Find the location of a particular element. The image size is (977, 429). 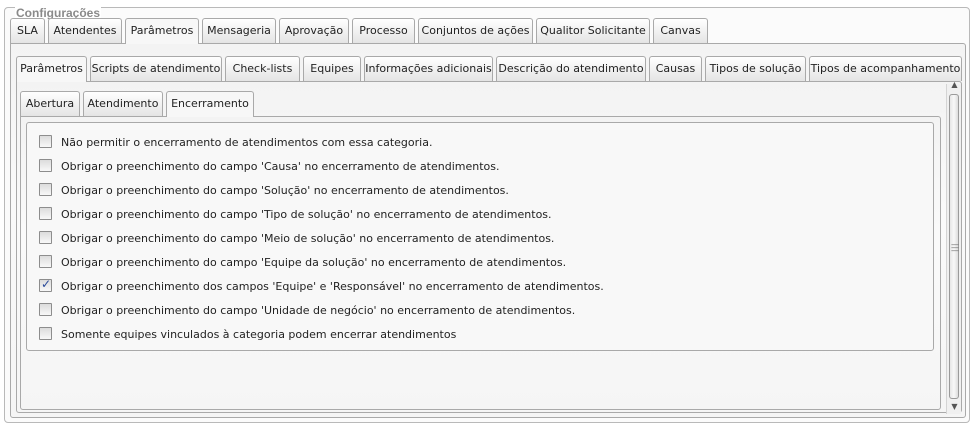

sub-tab-2: Check-lists is located at coordinates (262, 68).